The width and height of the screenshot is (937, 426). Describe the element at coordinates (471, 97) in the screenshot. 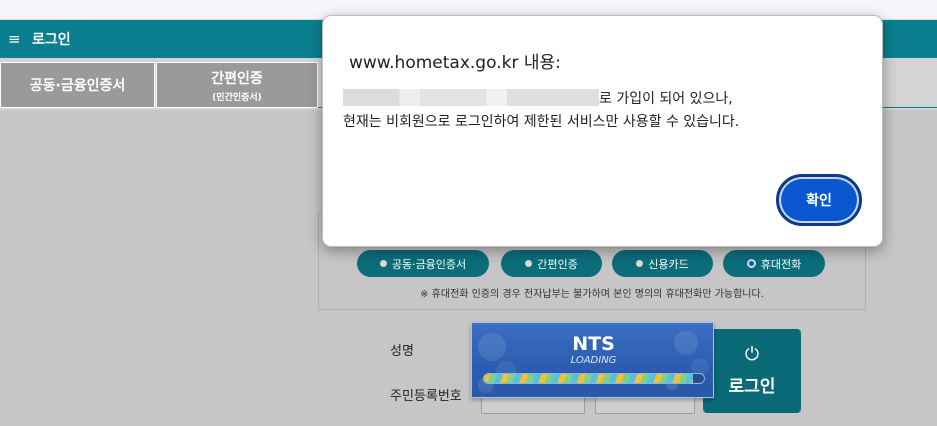

I see `redacted-text` at that location.